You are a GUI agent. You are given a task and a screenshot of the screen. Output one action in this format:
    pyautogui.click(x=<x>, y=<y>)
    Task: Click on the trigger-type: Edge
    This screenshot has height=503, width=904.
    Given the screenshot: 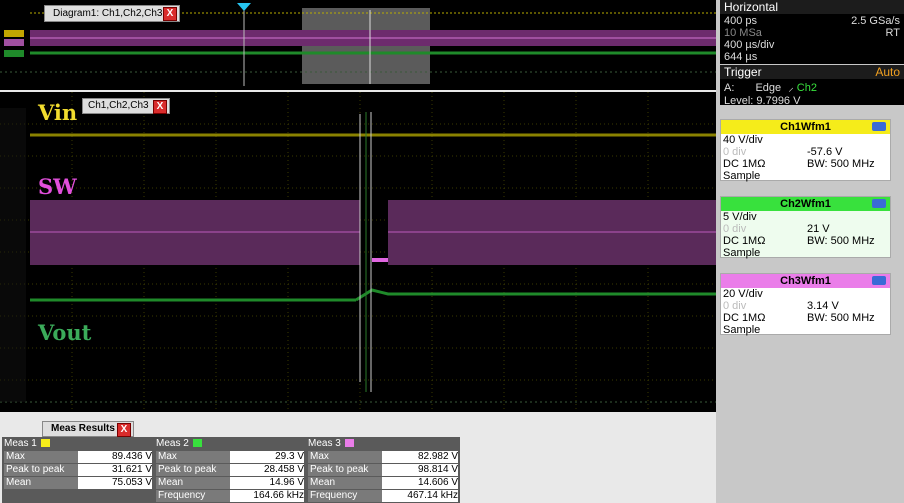 What is the action you would take?
    pyautogui.click(x=768, y=88)
    